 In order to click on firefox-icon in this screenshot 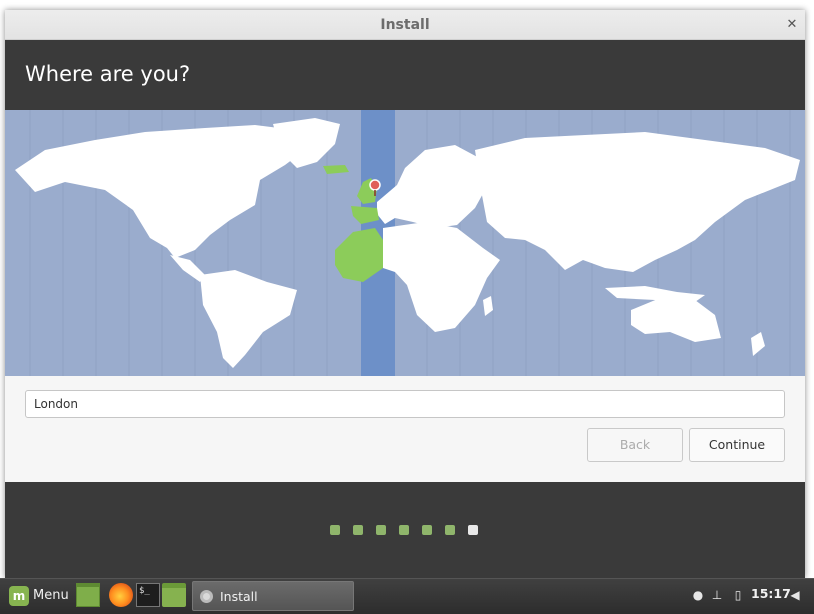, I will do `click(121, 595)`.